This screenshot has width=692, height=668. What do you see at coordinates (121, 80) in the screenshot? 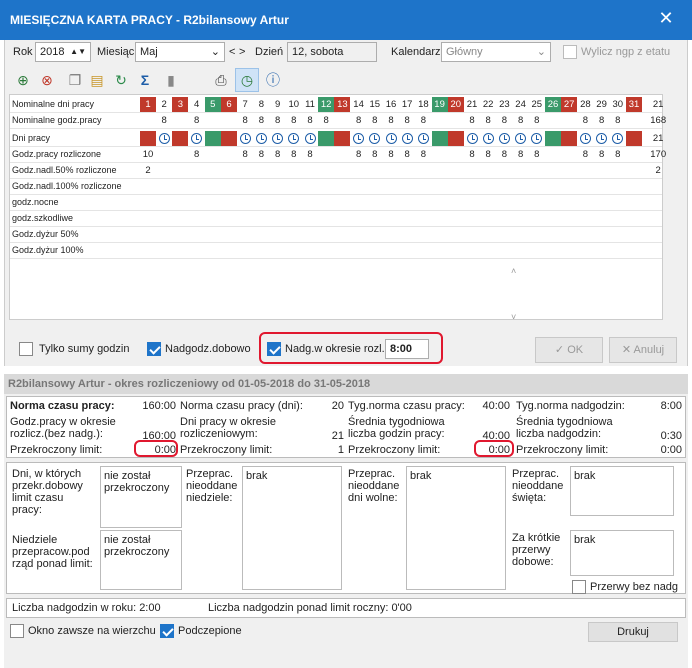
I see `refresh-icon: ↻` at bounding box center [121, 80].